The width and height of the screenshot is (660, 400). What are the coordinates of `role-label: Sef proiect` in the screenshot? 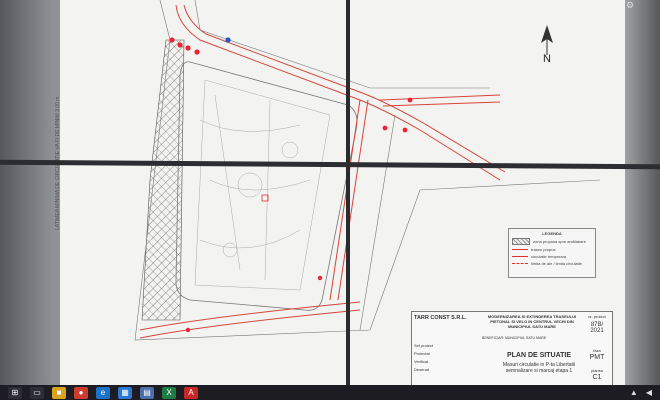 It's located at (424, 345).